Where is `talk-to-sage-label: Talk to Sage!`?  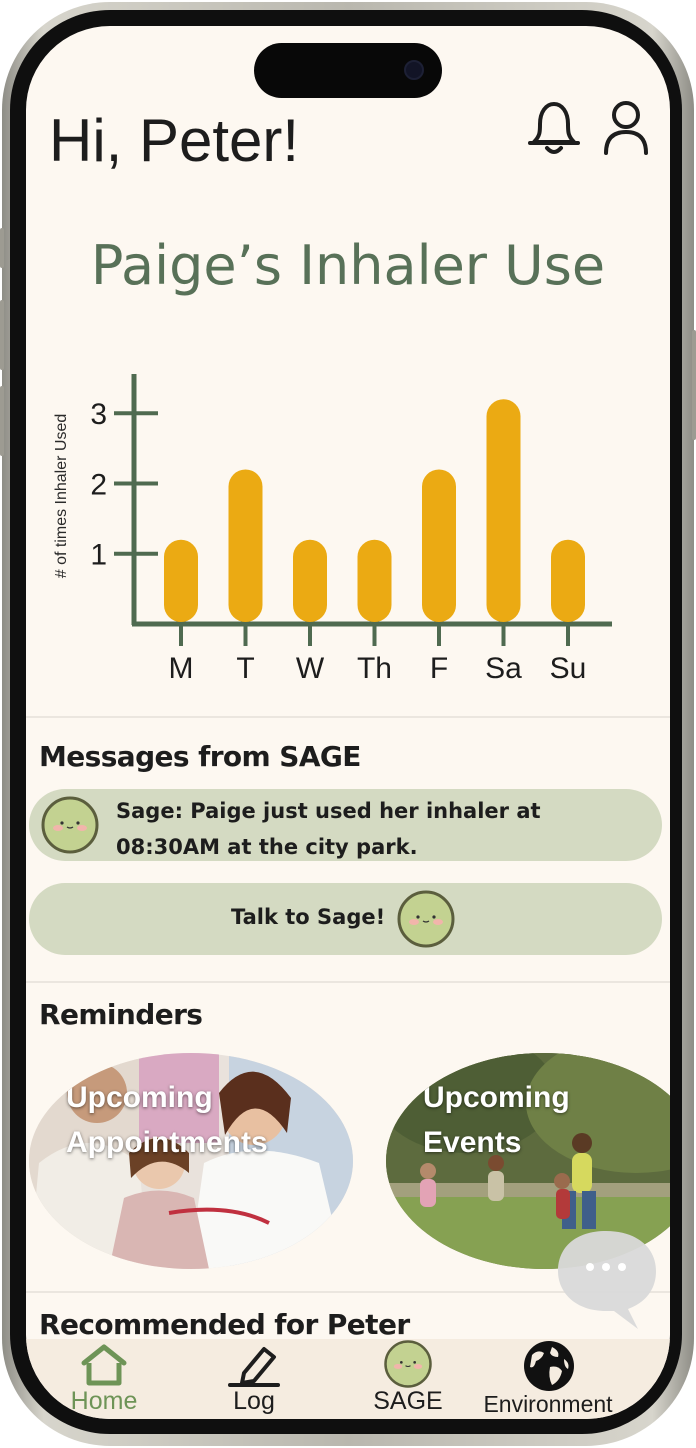
talk-to-sage-label: Talk to Sage! is located at coordinates (308, 917).